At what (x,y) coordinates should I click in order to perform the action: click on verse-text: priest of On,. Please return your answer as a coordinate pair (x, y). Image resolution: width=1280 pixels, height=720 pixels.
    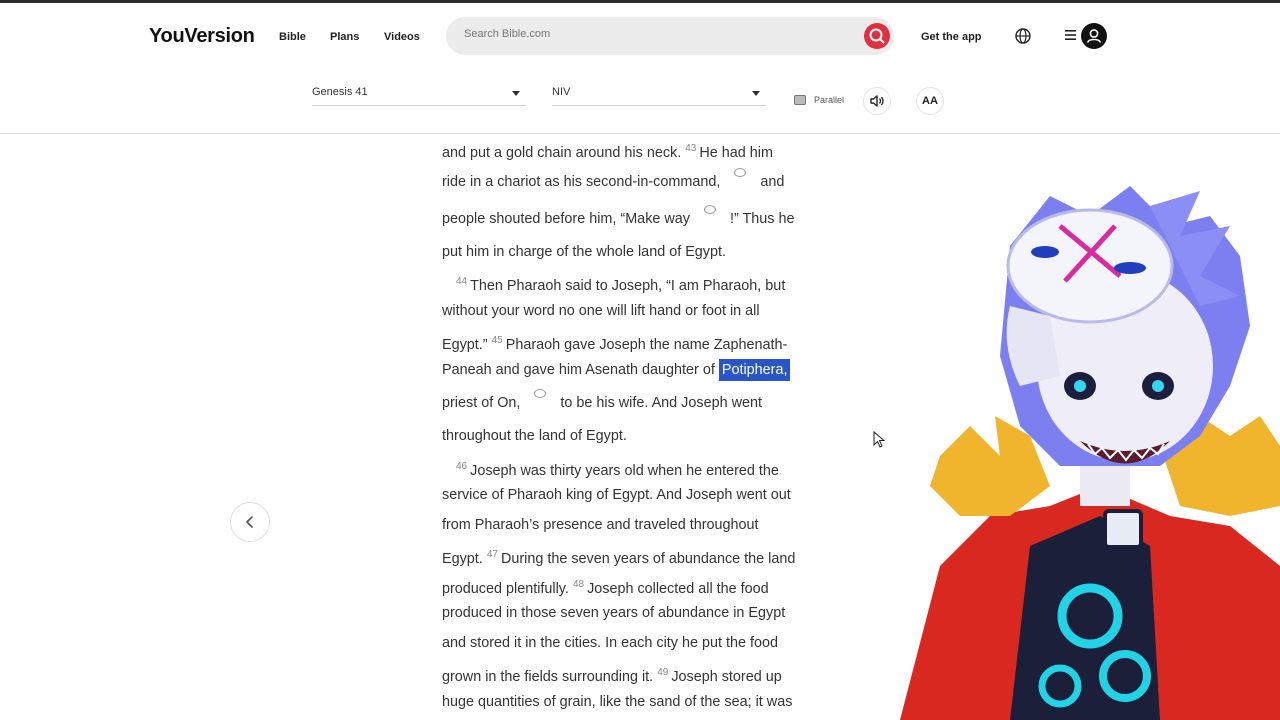
    Looking at the image, I should click on (481, 403).